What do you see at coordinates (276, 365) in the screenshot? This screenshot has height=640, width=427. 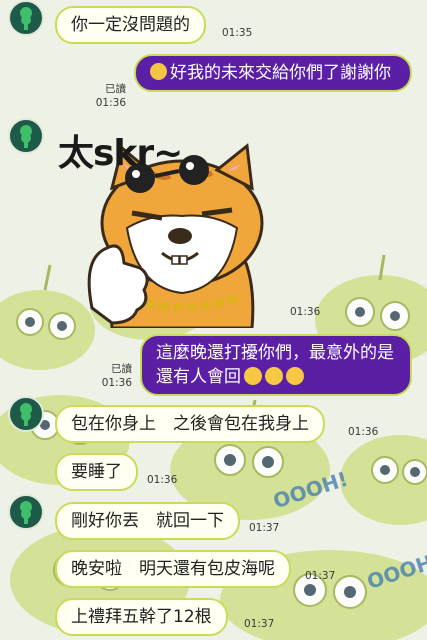 I see `message-bubble: 這麼晚還打擾你們，最意外的是還有人會回` at bounding box center [276, 365].